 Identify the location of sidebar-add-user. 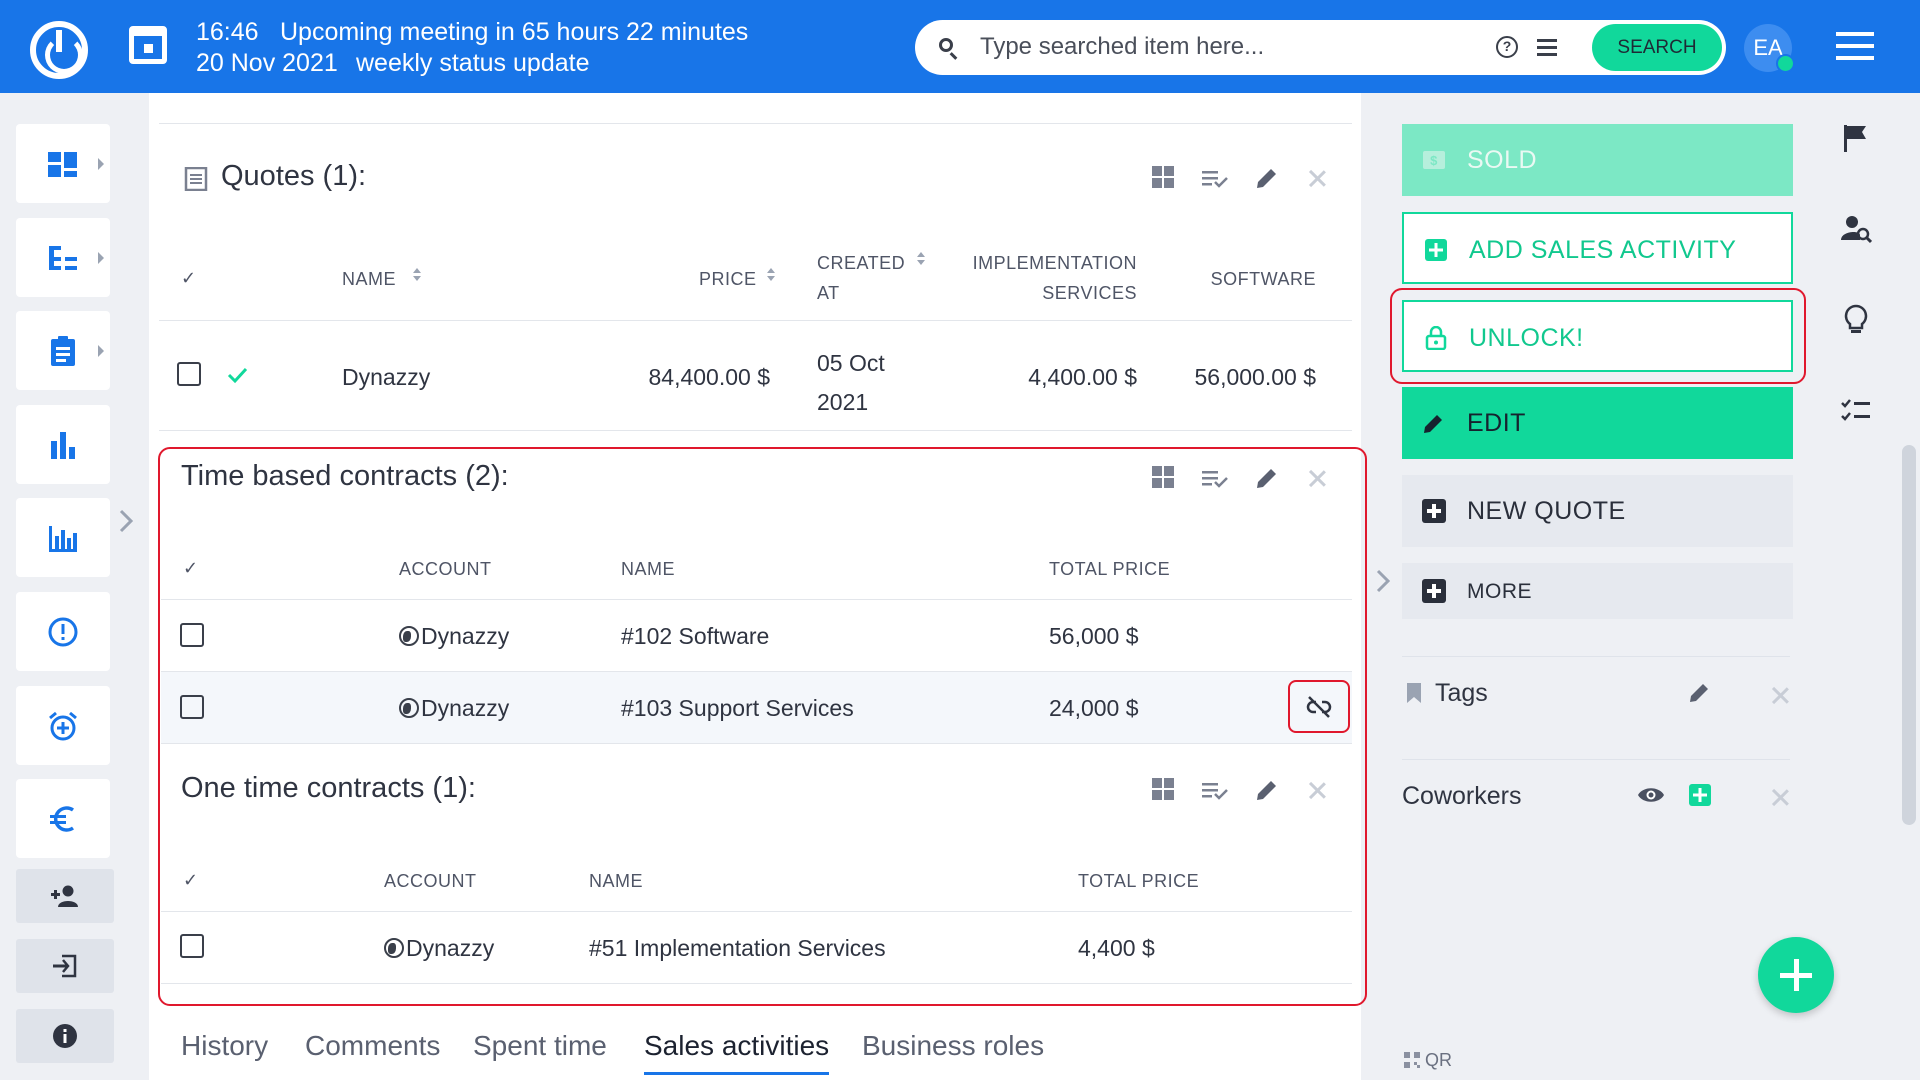
(65, 896).